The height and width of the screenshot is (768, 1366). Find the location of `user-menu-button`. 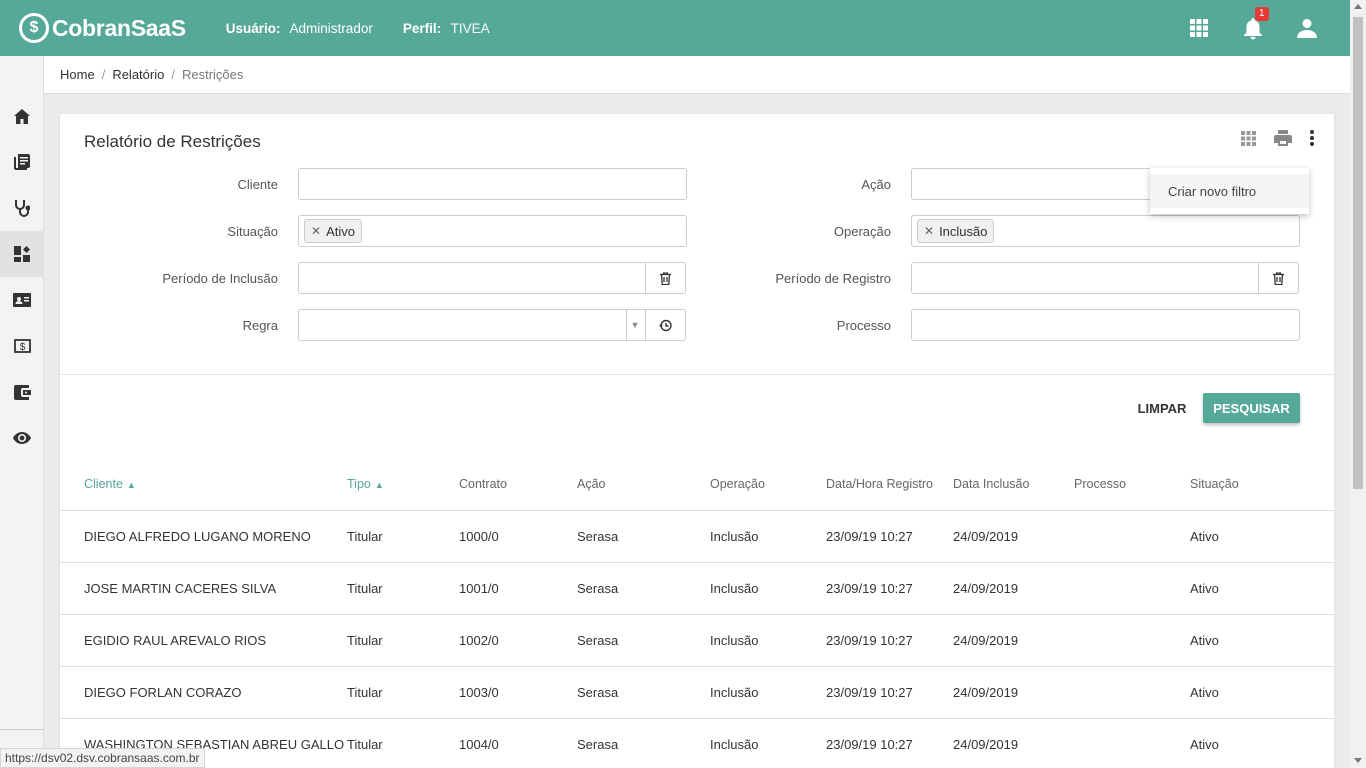

user-menu-button is located at coordinates (1307, 28).